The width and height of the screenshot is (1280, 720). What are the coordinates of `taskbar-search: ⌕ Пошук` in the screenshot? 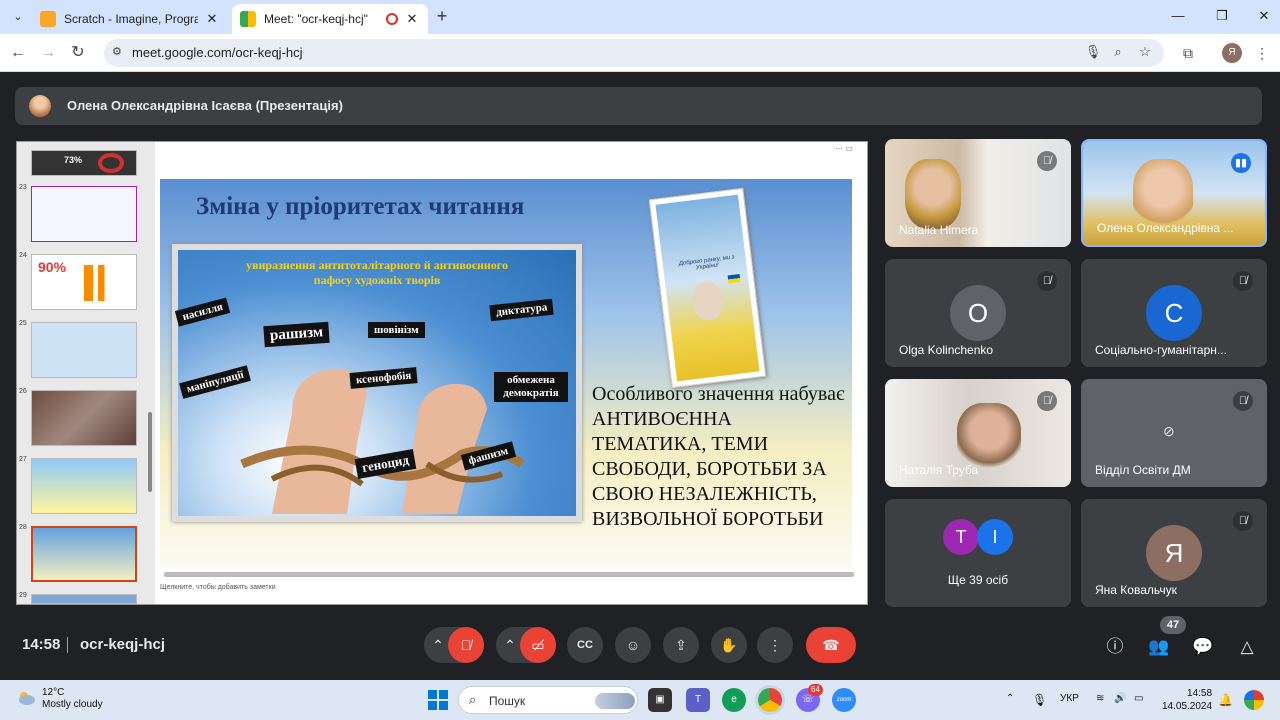 It's located at (548, 700).